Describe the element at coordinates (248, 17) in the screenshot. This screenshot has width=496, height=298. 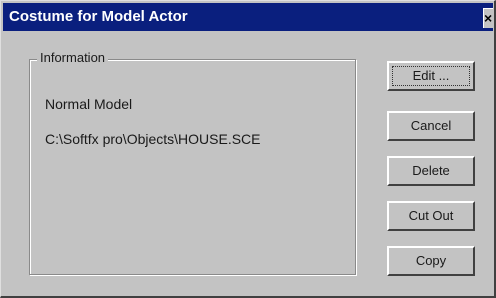
I see `title-bar: Costume for Model Actor ×` at that location.